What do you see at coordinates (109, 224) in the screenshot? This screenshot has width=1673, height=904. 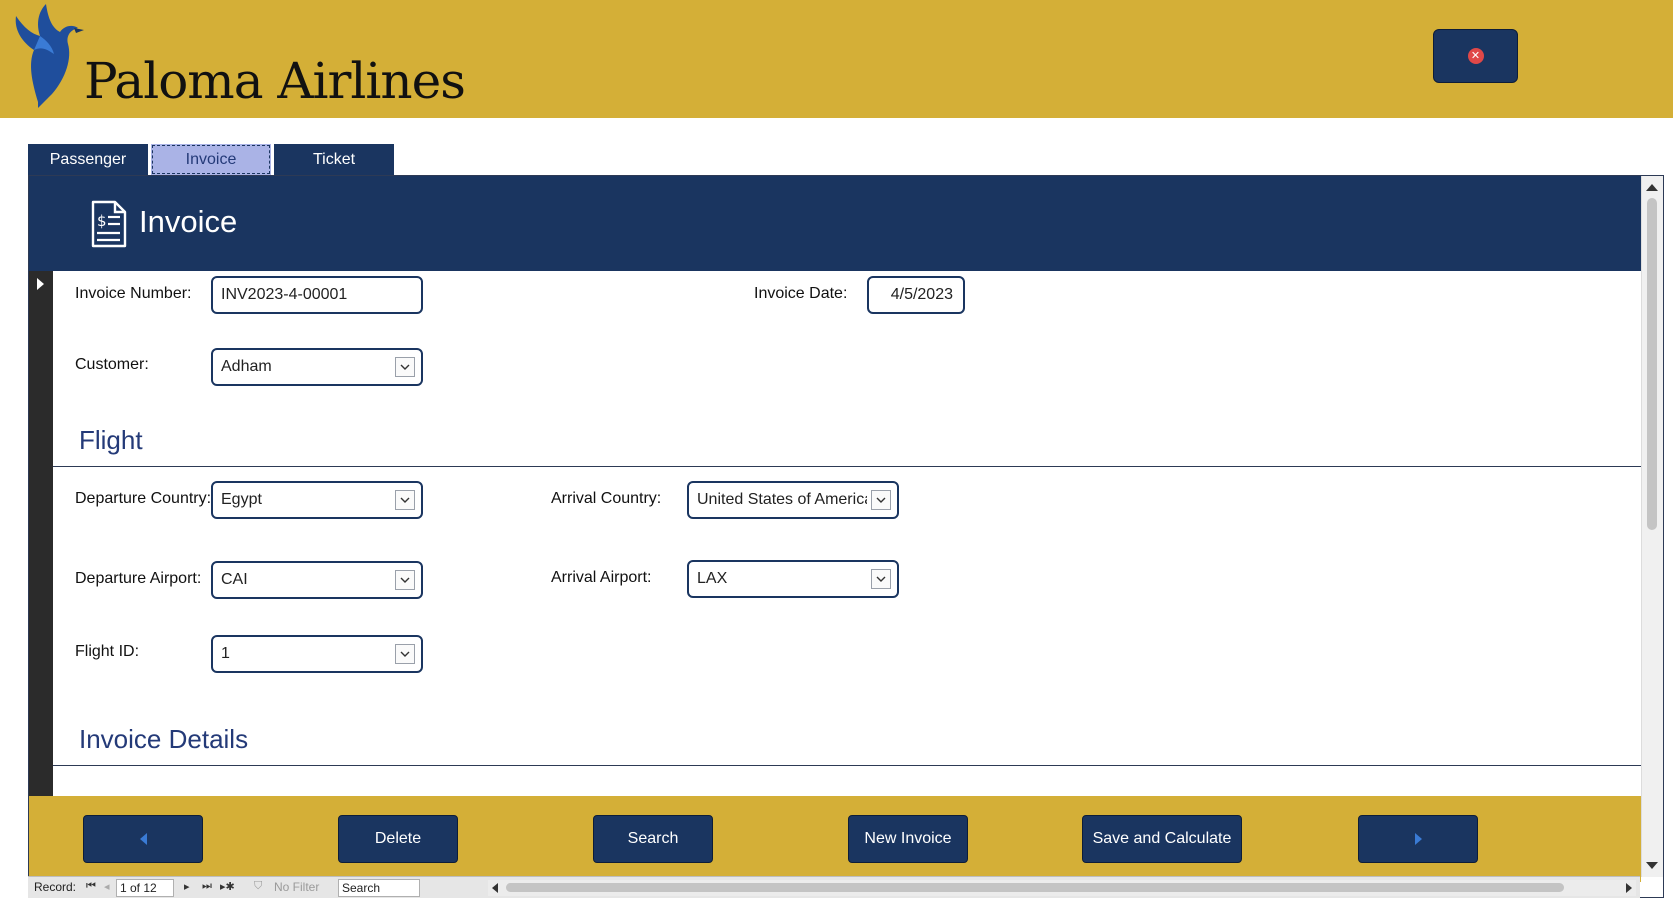 I see `invoice-document-icon: $` at bounding box center [109, 224].